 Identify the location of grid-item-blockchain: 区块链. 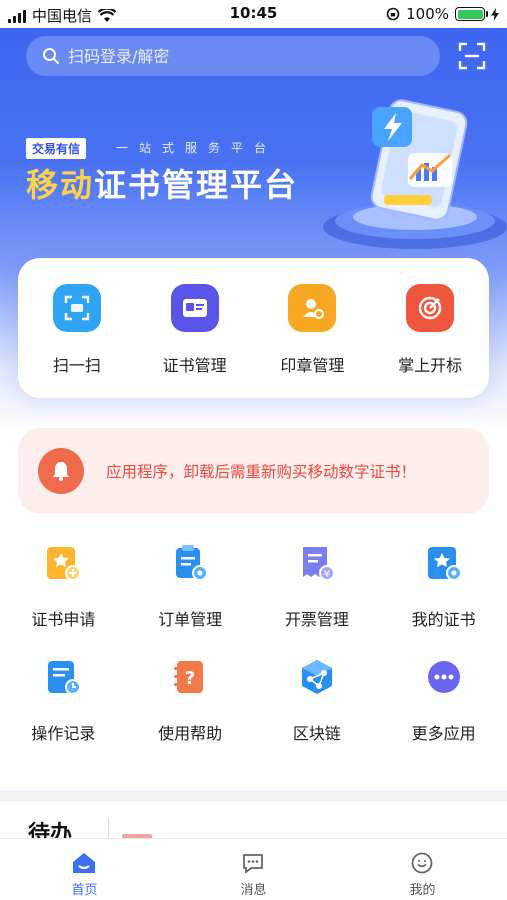
(317, 699).